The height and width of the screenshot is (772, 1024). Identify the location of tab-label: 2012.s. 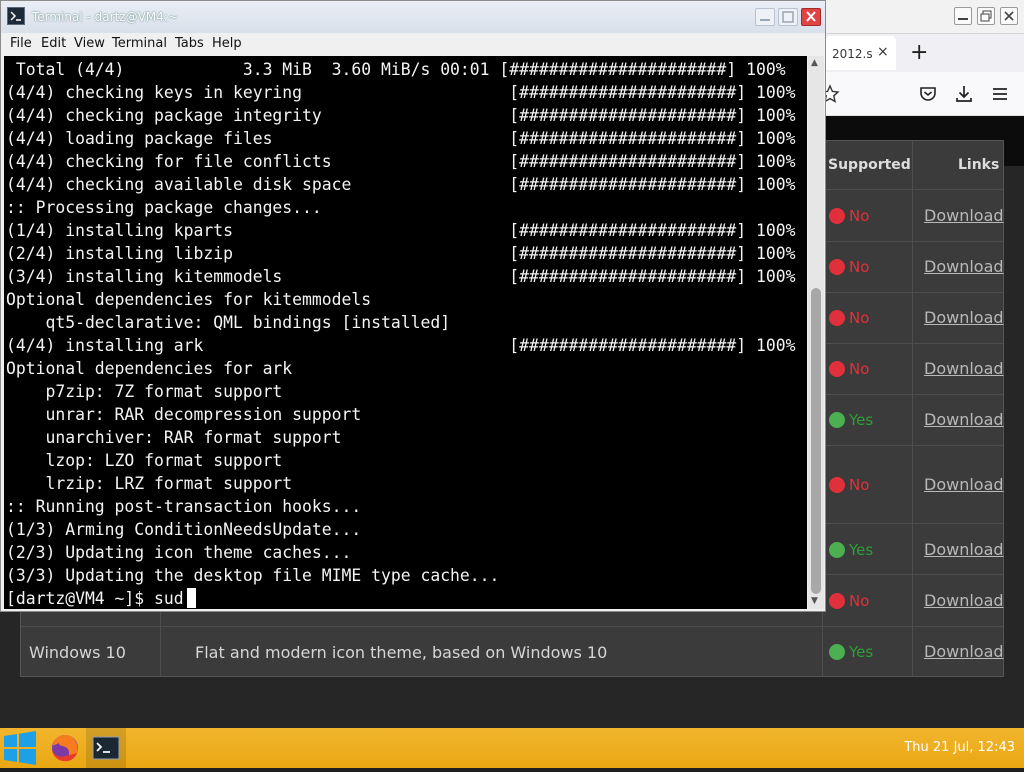
(852, 54).